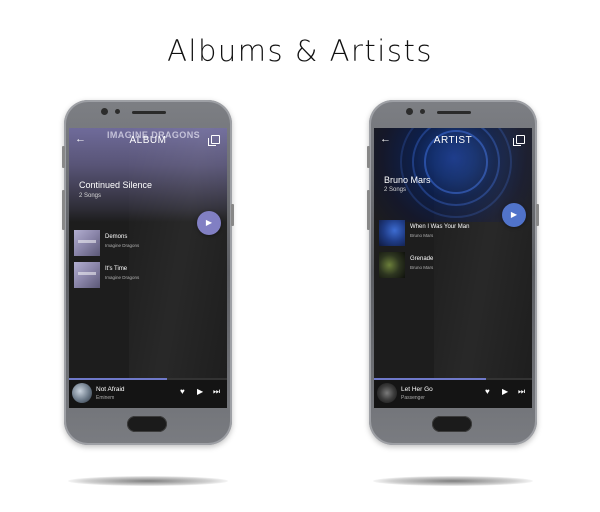 The height and width of the screenshot is (512, 600). What do you see at coordinates (407, 180) in the screenshot?
I see `artist-name: Bruno Mars` at bounding box center [407, 180].